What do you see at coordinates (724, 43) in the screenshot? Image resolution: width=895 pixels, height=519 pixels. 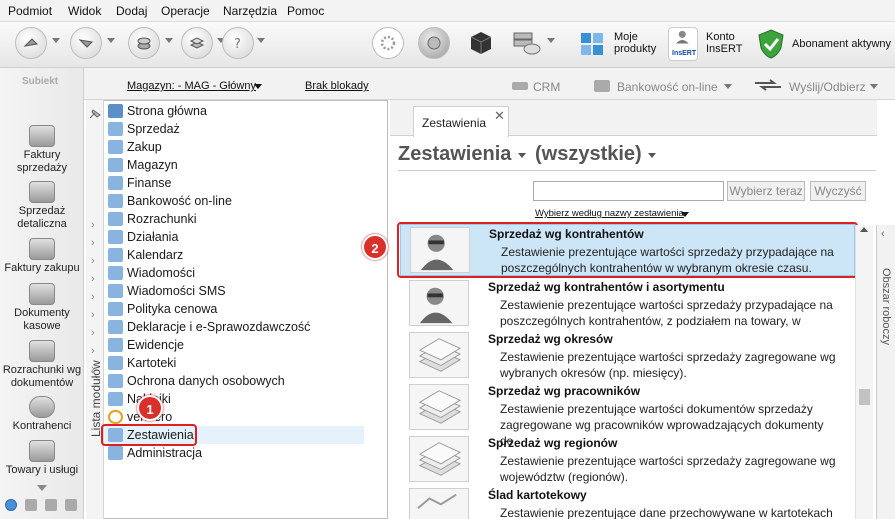 I see `konto-insert-label: Konto InsERT` at bounding box center [724, 43].